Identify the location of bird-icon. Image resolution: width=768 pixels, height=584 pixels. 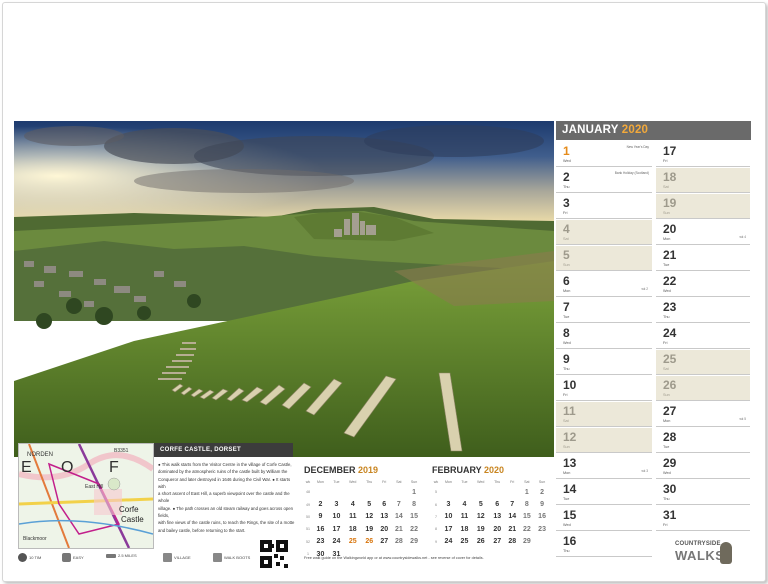
(726, 553).